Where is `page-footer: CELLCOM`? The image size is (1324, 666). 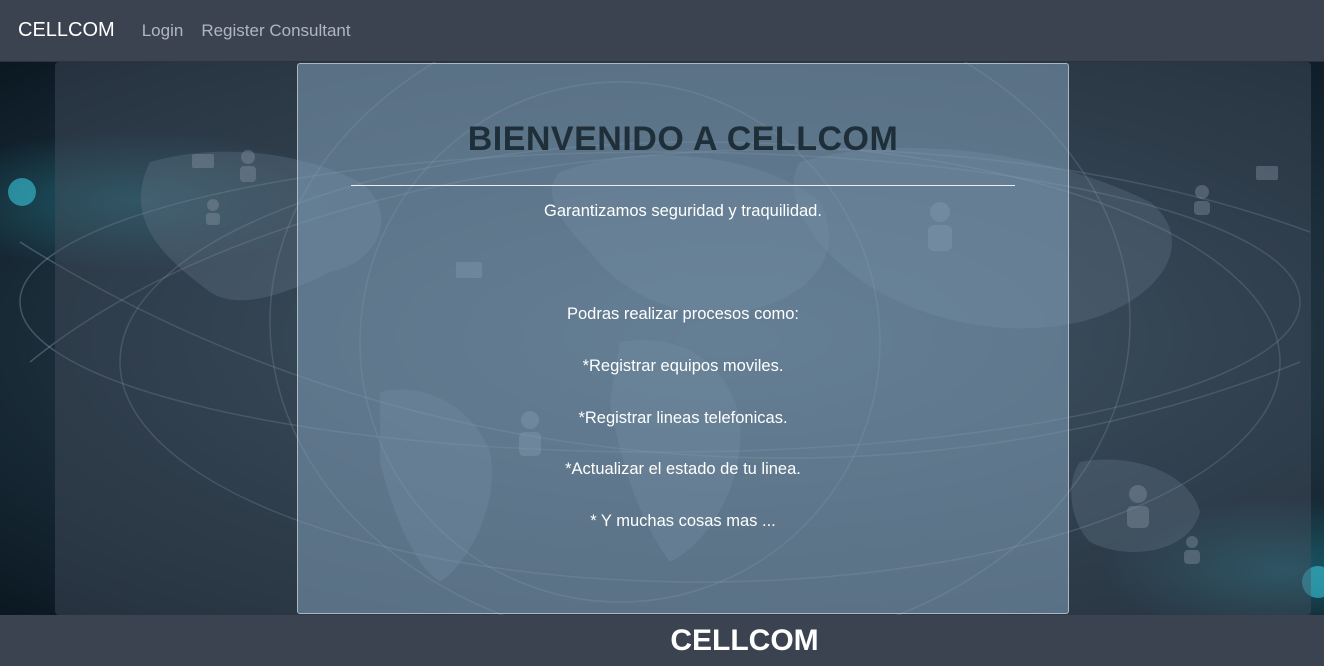
page-footer: CELLCOM is located at coordinates (662, 640).